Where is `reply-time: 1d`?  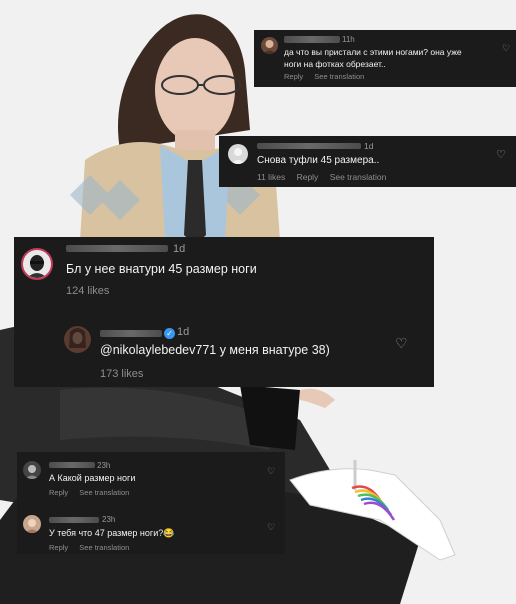
reply-time: 1d is located at coordinates (183, 332).